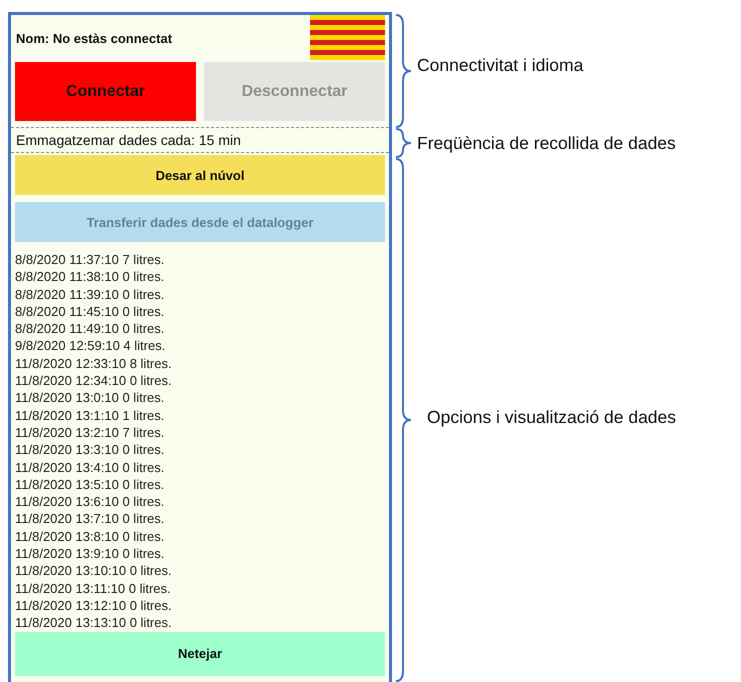  What do you see at coordinates (90, 537) in the screenshot?
I see `log-entry: 11/8/2020 13:8:10 0 litres.` at bounding box center [90, 537].